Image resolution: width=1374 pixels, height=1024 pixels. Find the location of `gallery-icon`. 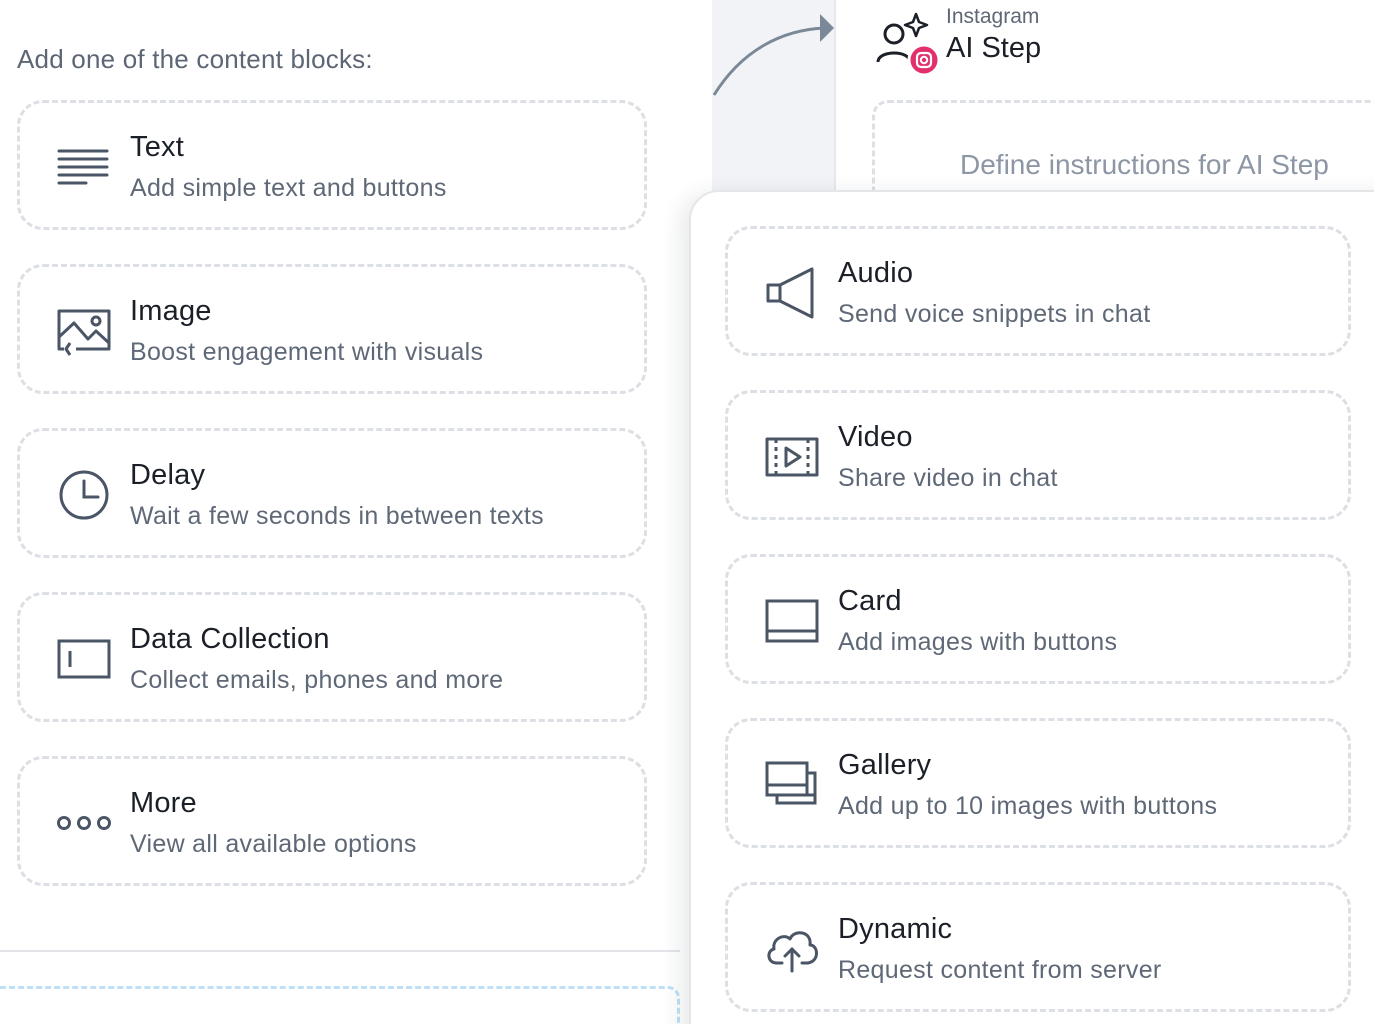

gallery-icon is located at coordinates (792, 785).